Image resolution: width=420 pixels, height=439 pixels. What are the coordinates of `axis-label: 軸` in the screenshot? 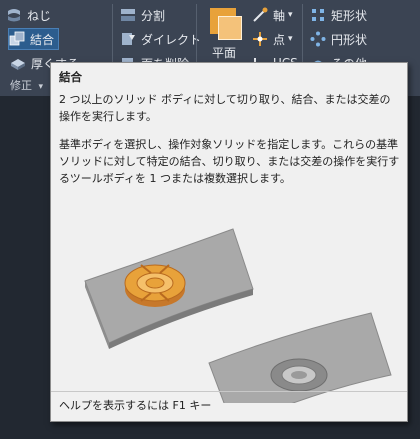 It's located at (279, 15).